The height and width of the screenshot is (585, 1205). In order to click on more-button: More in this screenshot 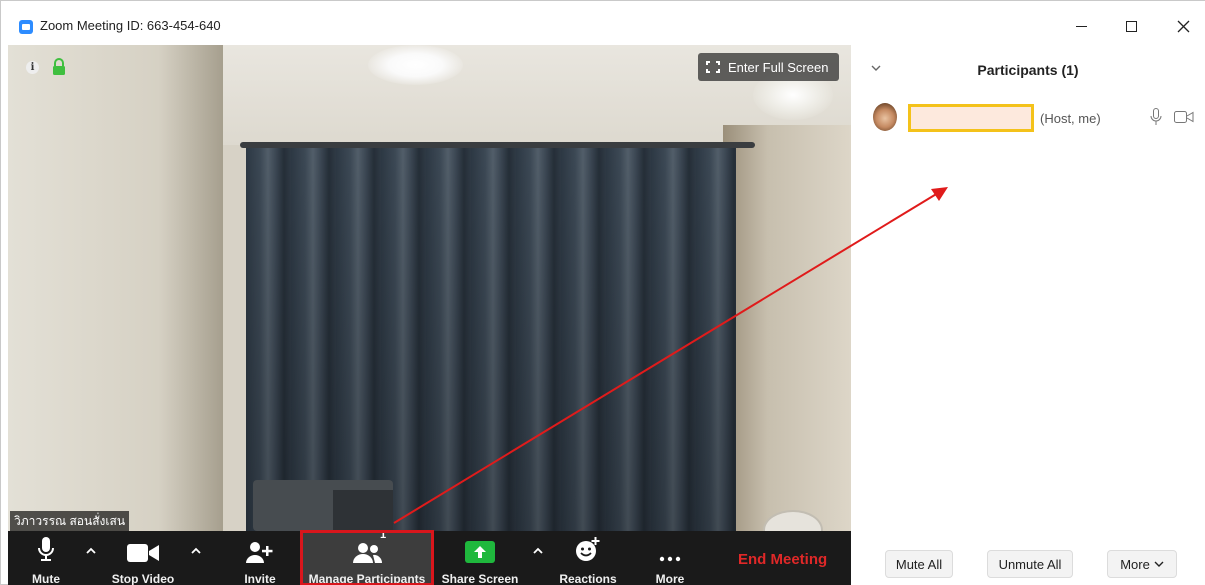, I will do `click(670, 558)`.